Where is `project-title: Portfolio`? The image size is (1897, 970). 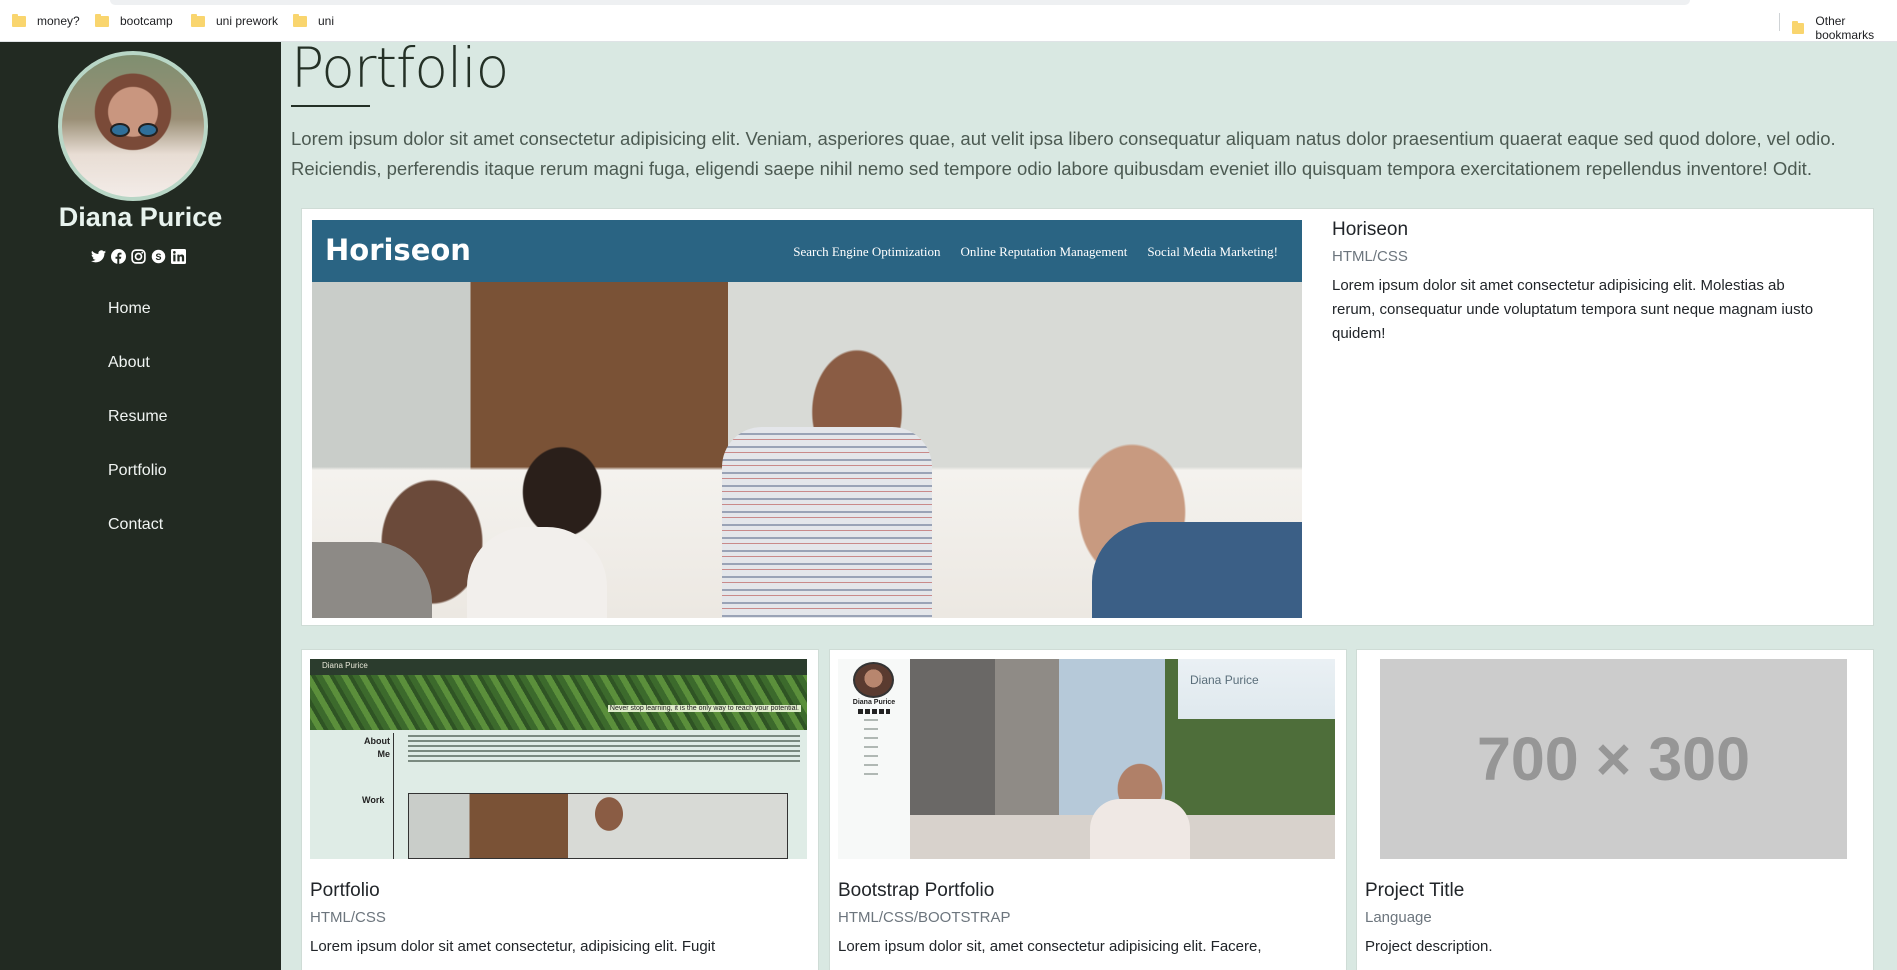
project-title: Portfolio is located at coordinates (345, 891).